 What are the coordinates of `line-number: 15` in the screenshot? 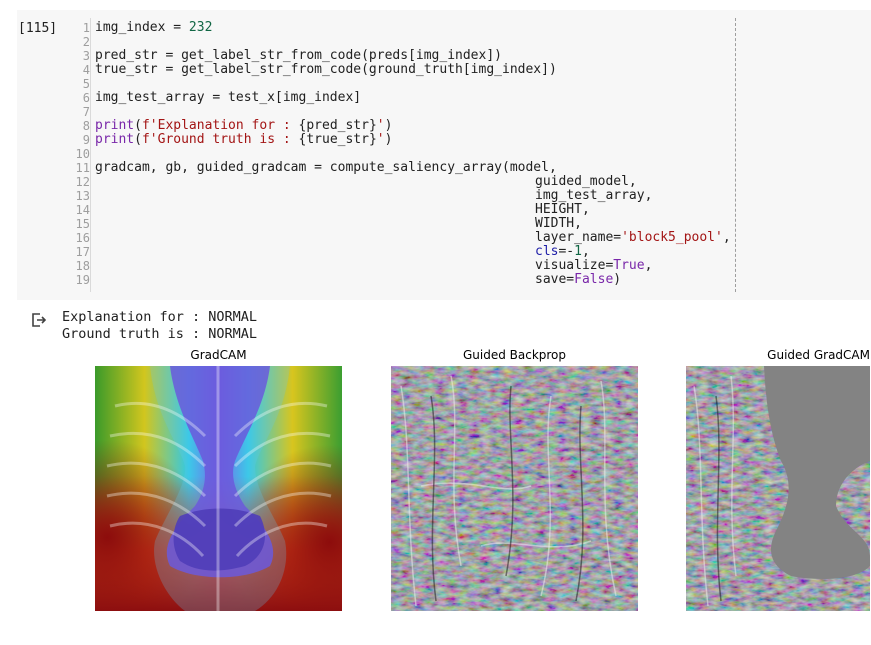 It's located at (82, 224).